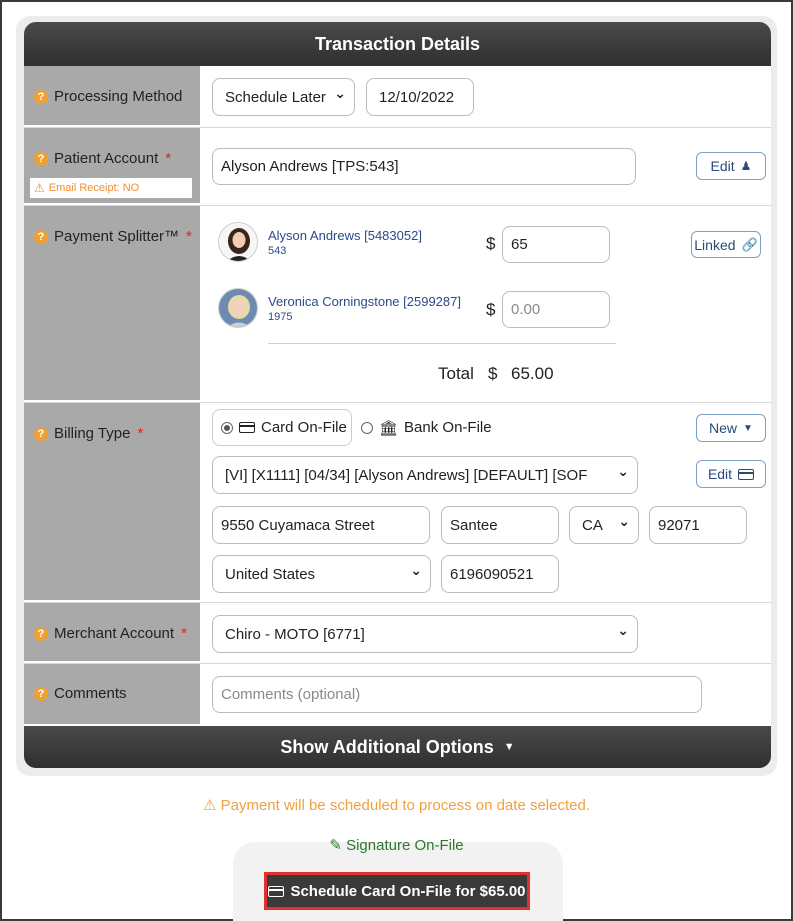 Image resolution: width=793 pixels, height=921 pixels. What do you see at coordinates (90, 693) in the screenshot?
I see `comments-text: Comments` at bounding box center [90, 693].